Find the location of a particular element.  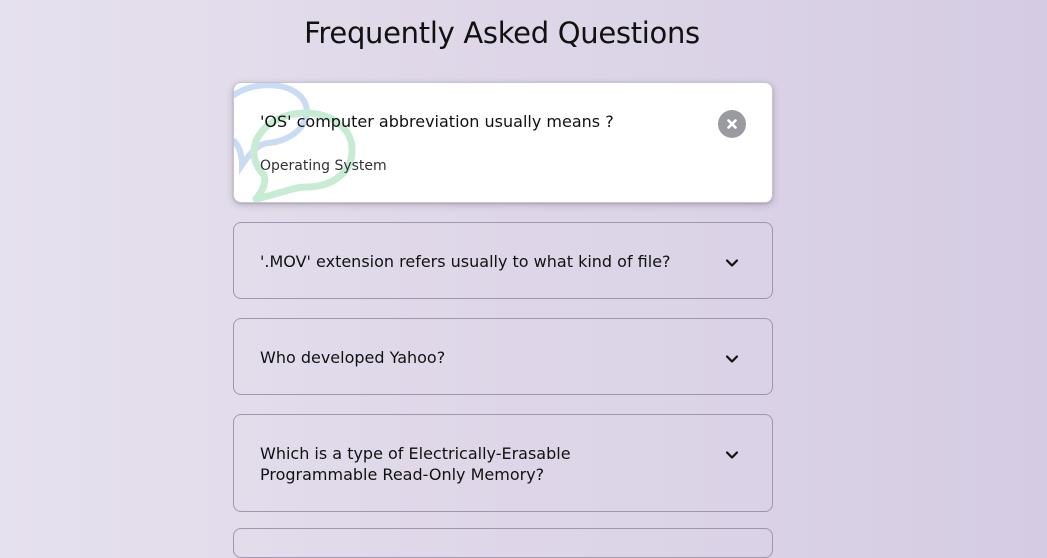

chat-bubbles-icon is located at coordinates (295, 142).